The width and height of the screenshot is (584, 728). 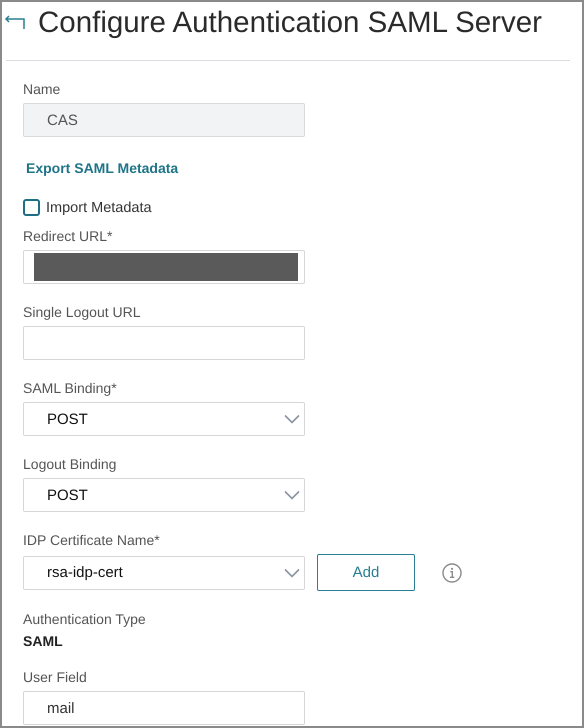 I want to click on checkbox, so click(x=31, y=207).